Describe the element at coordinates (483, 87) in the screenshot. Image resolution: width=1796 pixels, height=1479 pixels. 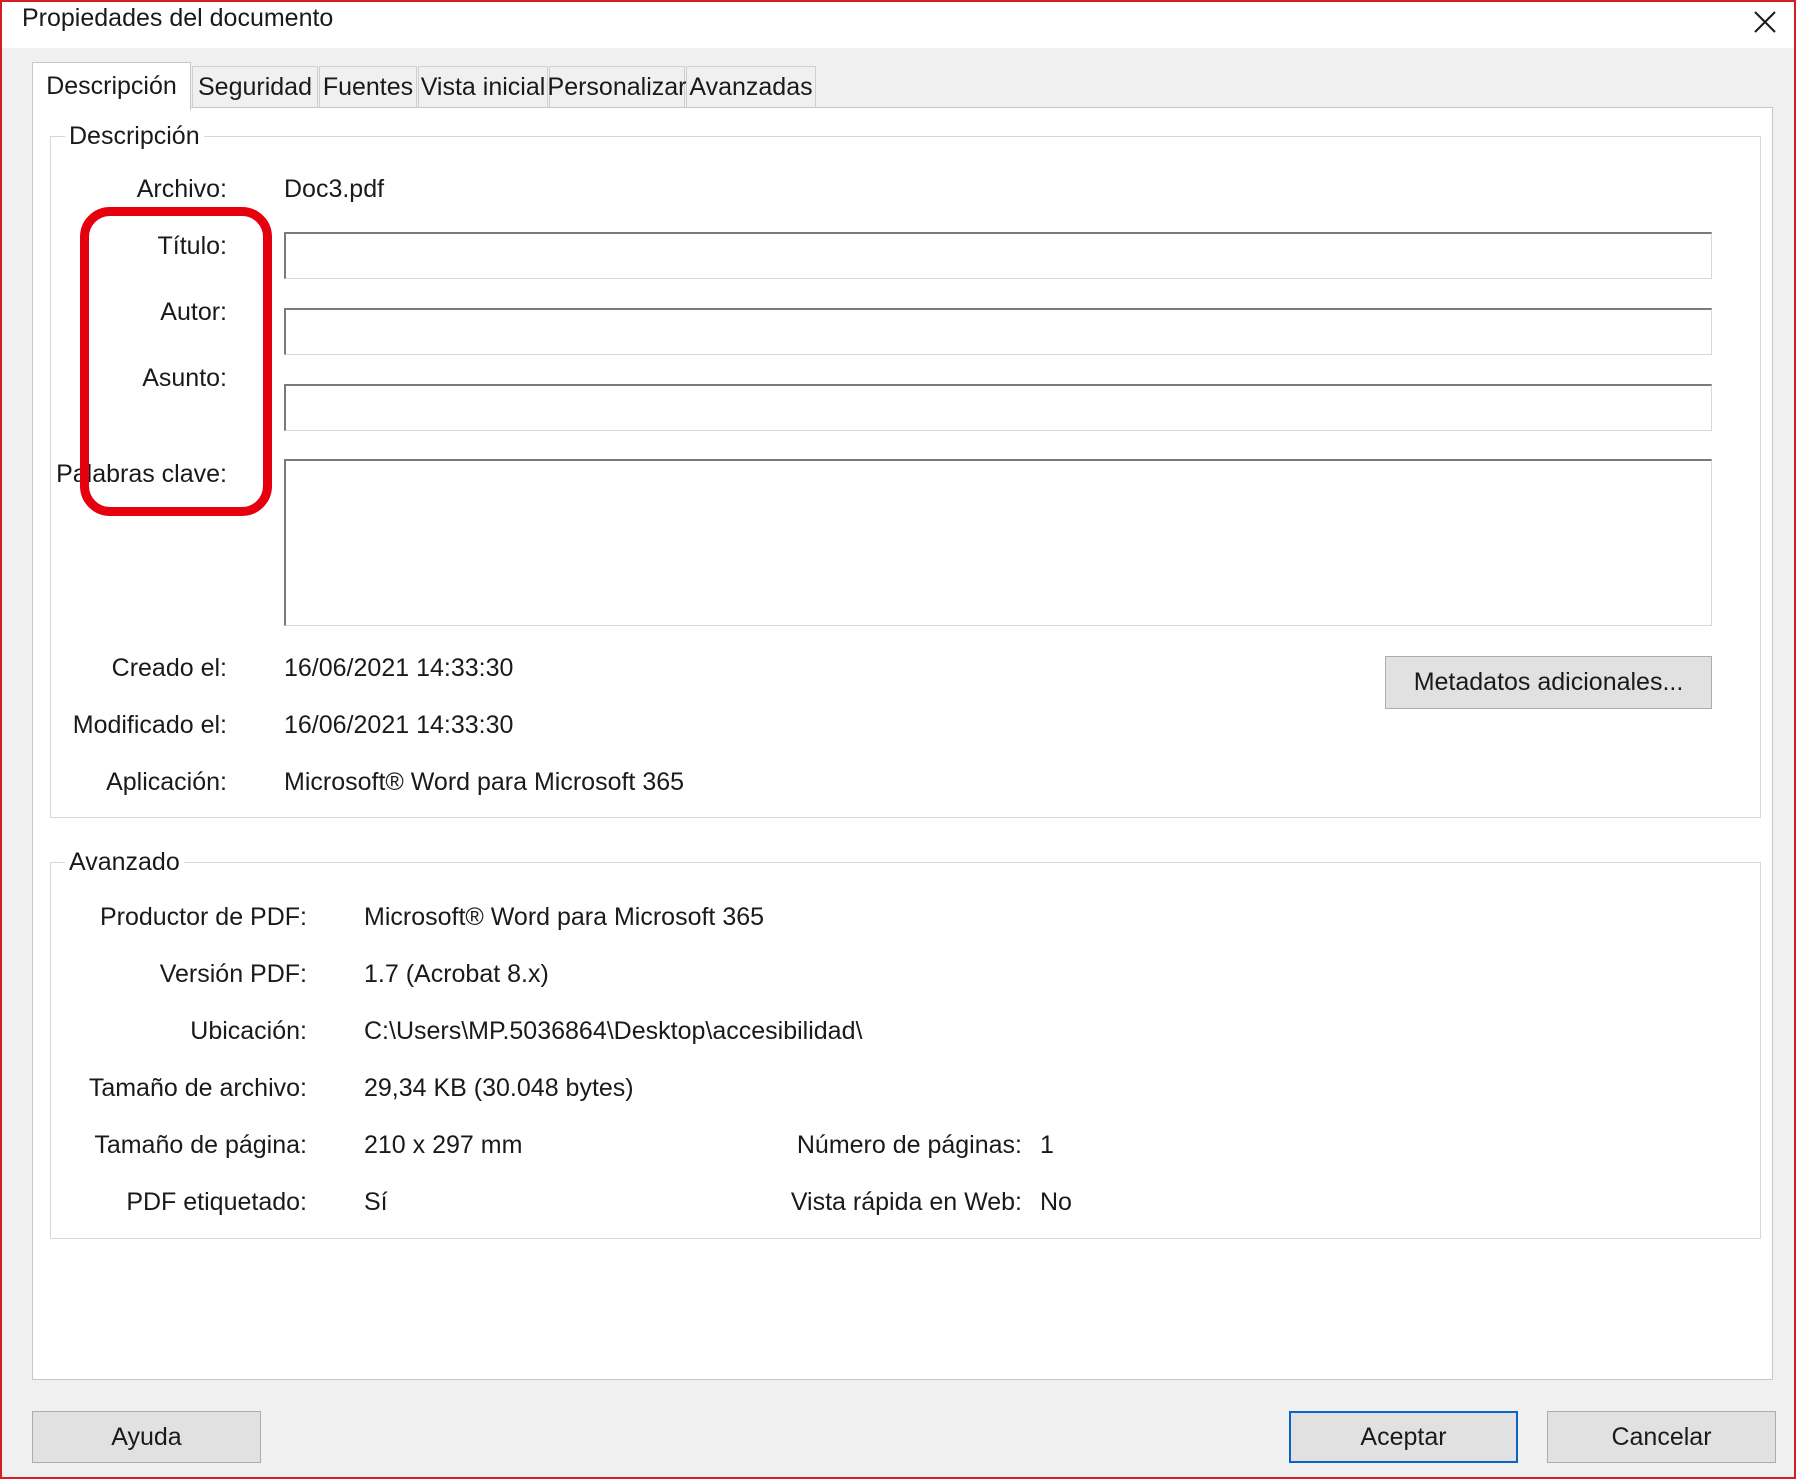
I see `tab-vista-inicial: Vista inicial` at that location.